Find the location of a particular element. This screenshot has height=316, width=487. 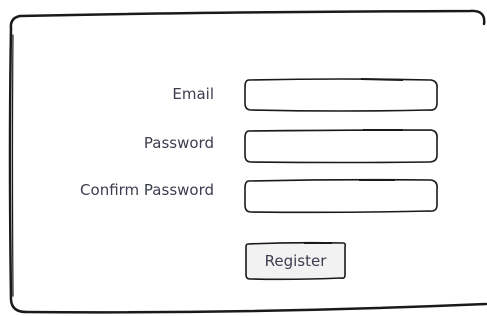

password-label: Password is located at coordinates (178, 143).